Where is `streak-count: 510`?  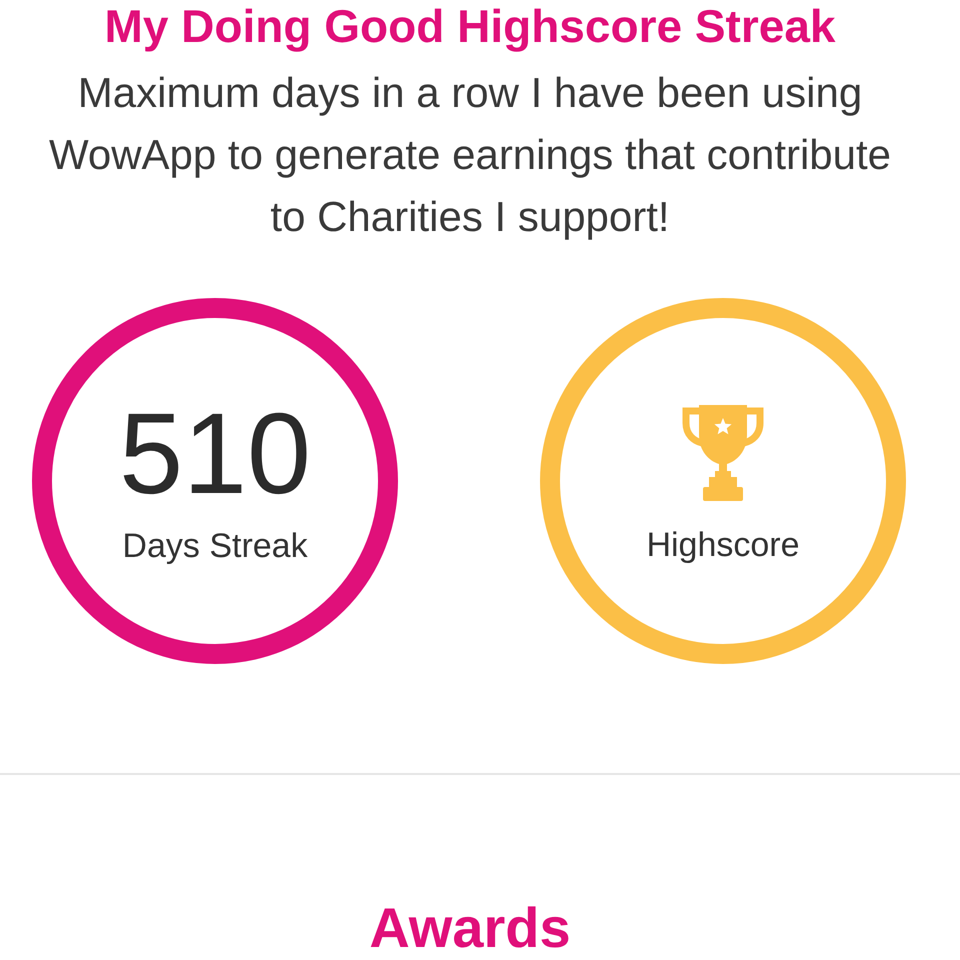 streak-count: 510 is located at coordinates (215, 454).